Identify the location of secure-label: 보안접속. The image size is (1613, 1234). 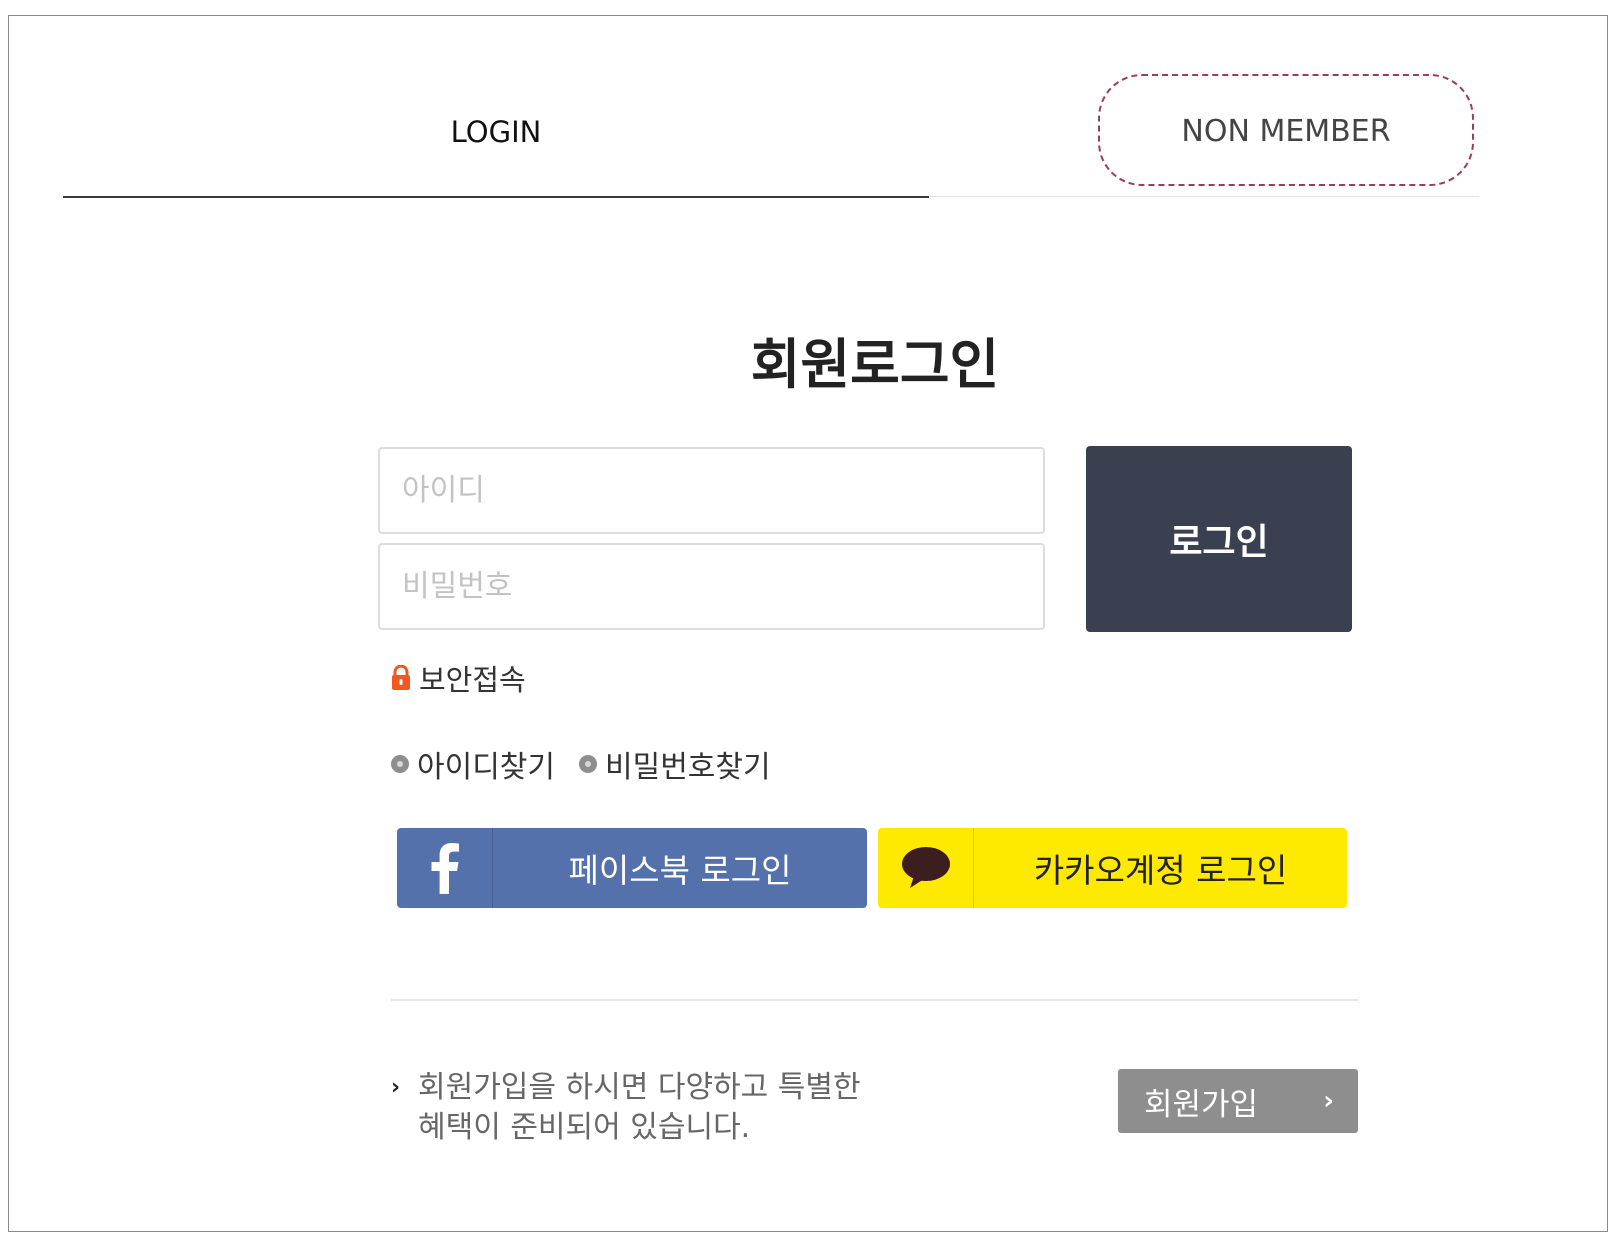
(472, 680).